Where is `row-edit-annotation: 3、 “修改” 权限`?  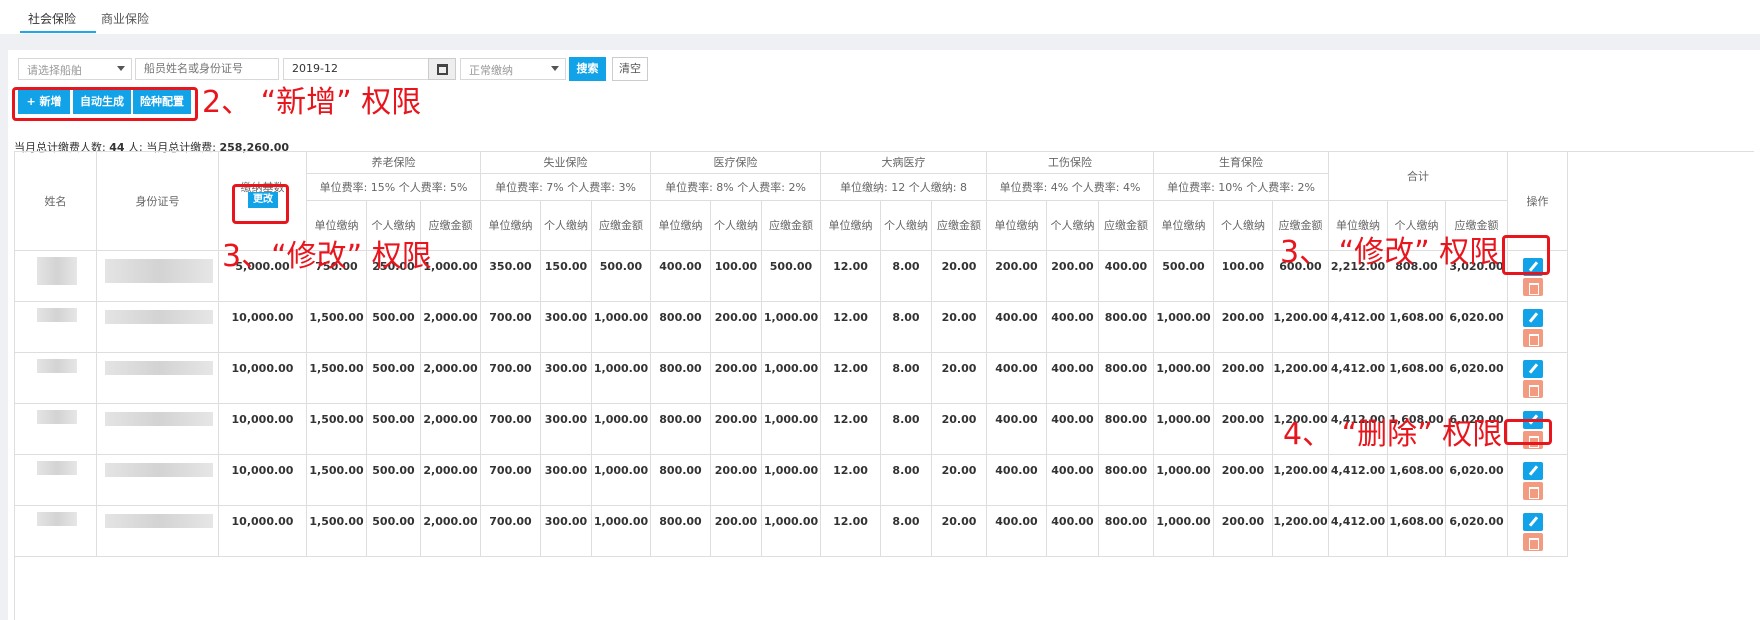
row-edit-annotation: 3、 “修改” 权限 is located at coordinates (1390, 252).